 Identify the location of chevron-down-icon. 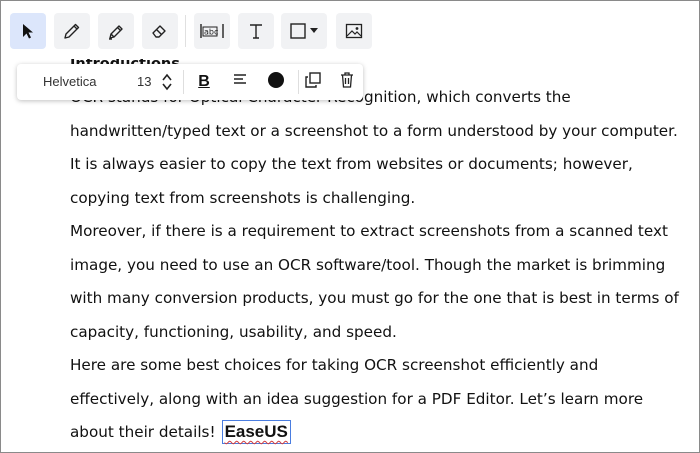
(314, 31).